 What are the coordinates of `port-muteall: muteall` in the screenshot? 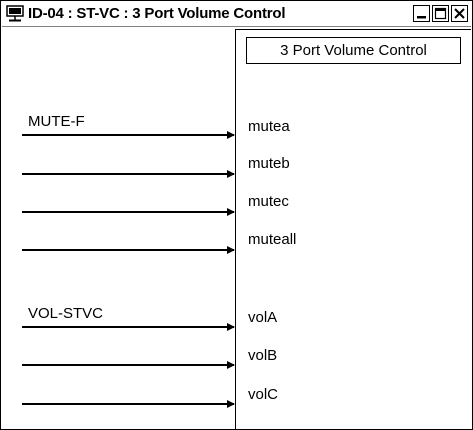 It's located at (272, 239).